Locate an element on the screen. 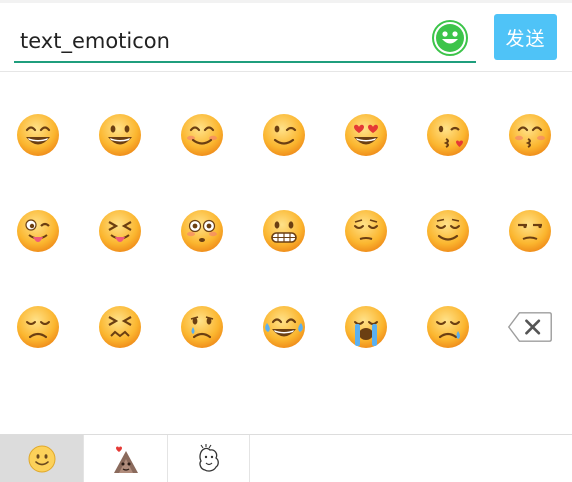  kissing-heart-face-icon is located at coordinates (448, 135).